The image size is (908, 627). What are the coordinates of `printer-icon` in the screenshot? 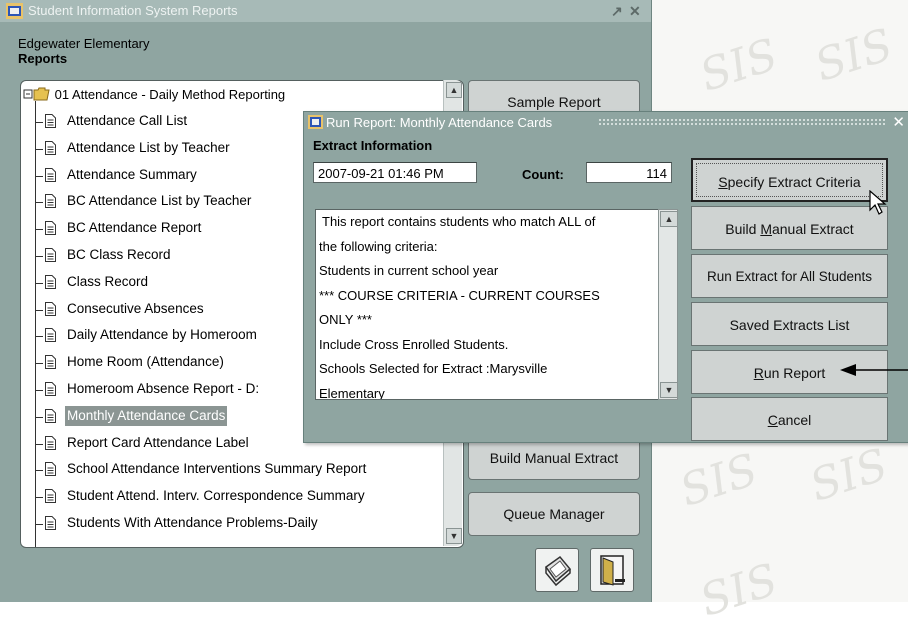 It's located at (558, 571).